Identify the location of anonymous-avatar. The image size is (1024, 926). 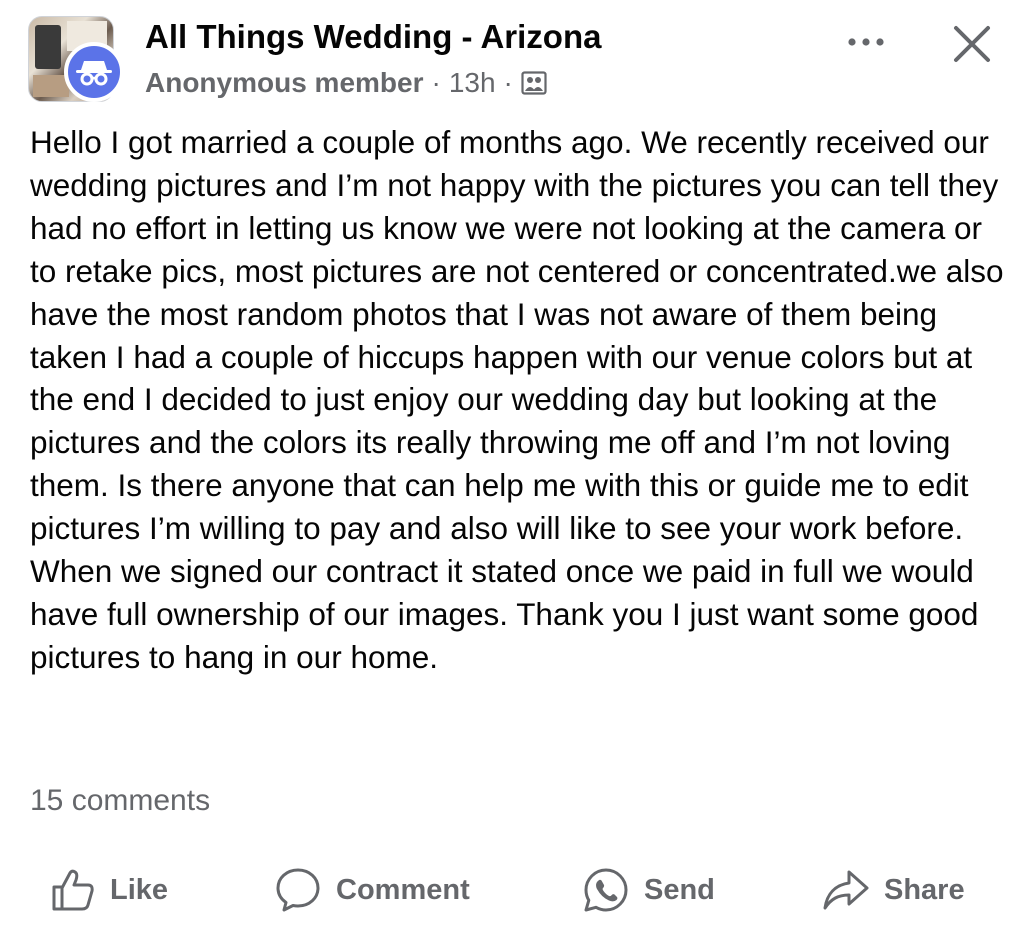
(94, 72).